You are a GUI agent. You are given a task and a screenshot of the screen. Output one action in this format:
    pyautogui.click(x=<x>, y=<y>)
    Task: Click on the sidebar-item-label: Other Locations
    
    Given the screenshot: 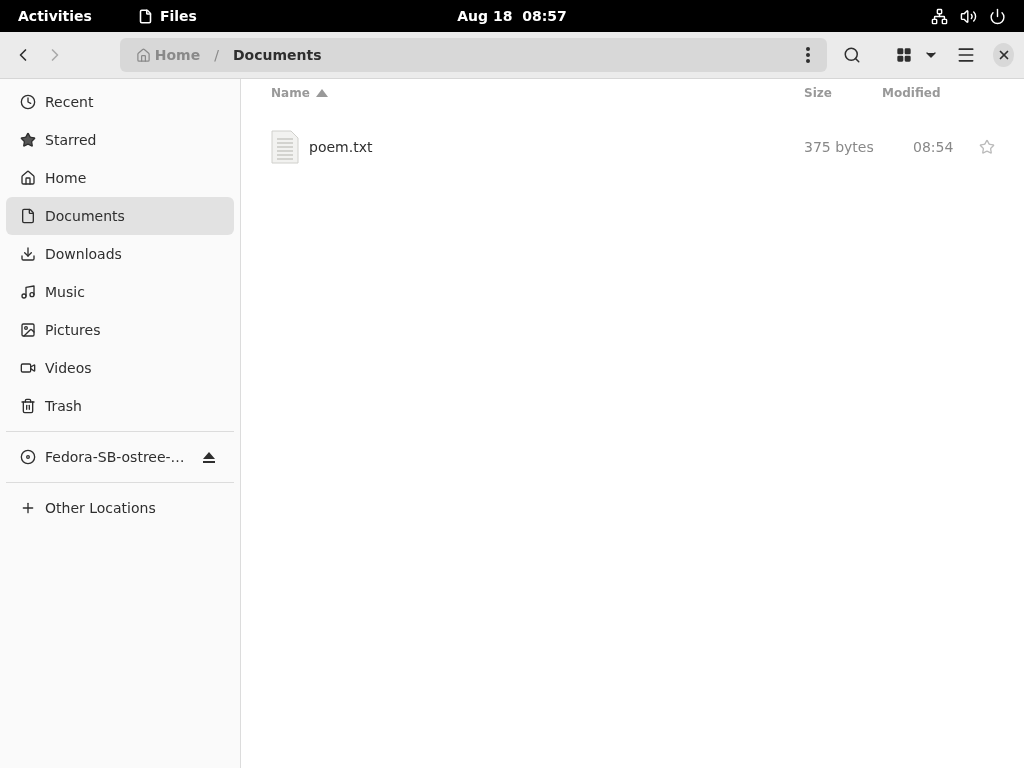 What is the action you would take?
    pyautogui.click(x=101, y=508)
    